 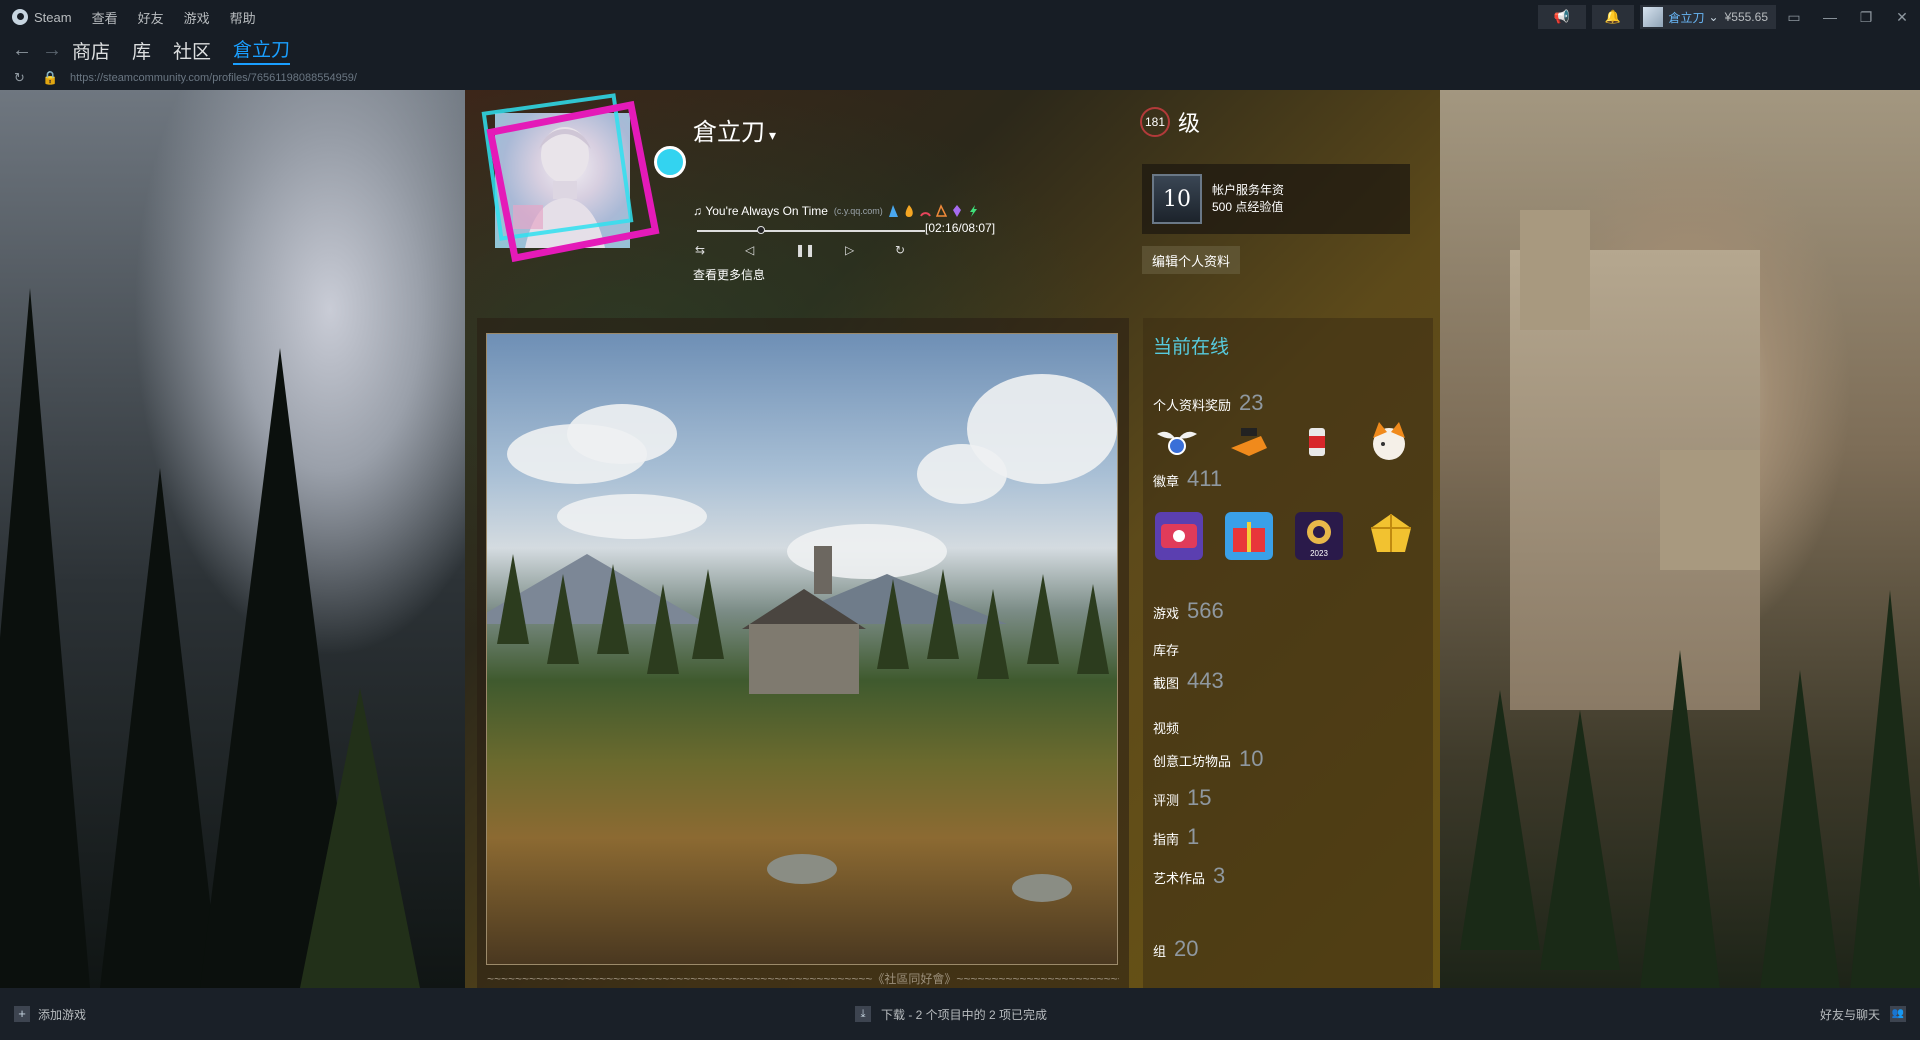 What do you see at coordinates (1192, 405) in the screenshot?
I see `rewards-label: 个人资料奖励` at bounding box center [1192, 405].